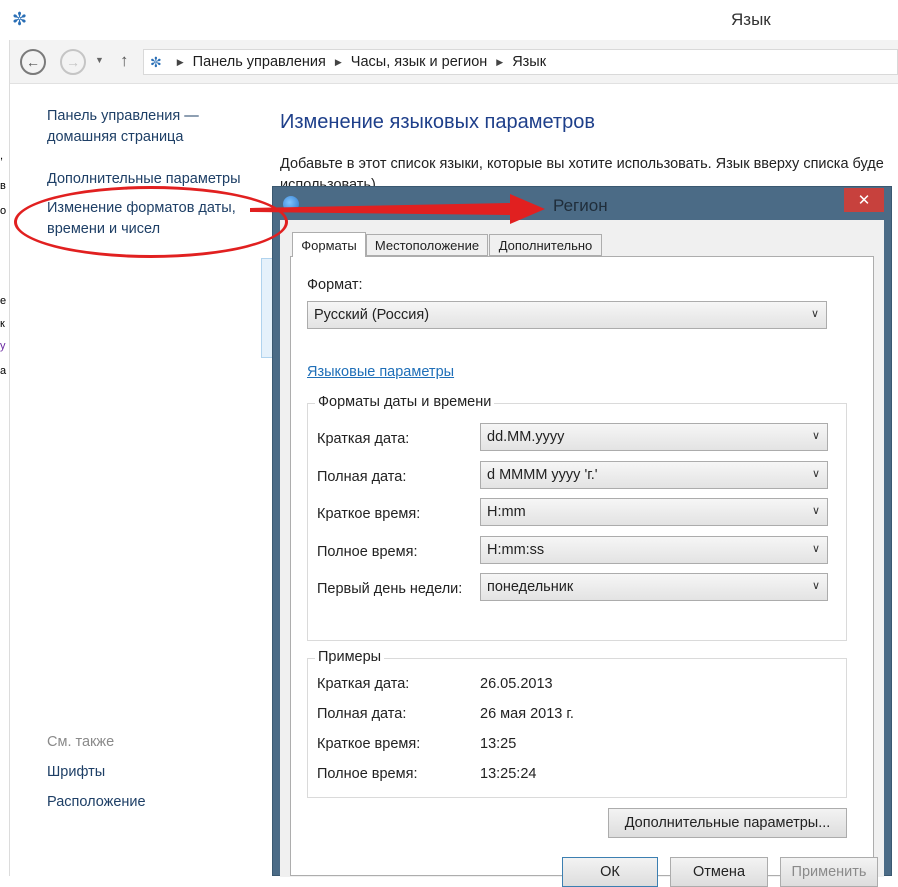 The height and width of the screenshot is (887, 898). What do you see at coordinates (329, 244) in the screenshot?
I see `tab-formats: Форматы` at bounding box center [329, 244].